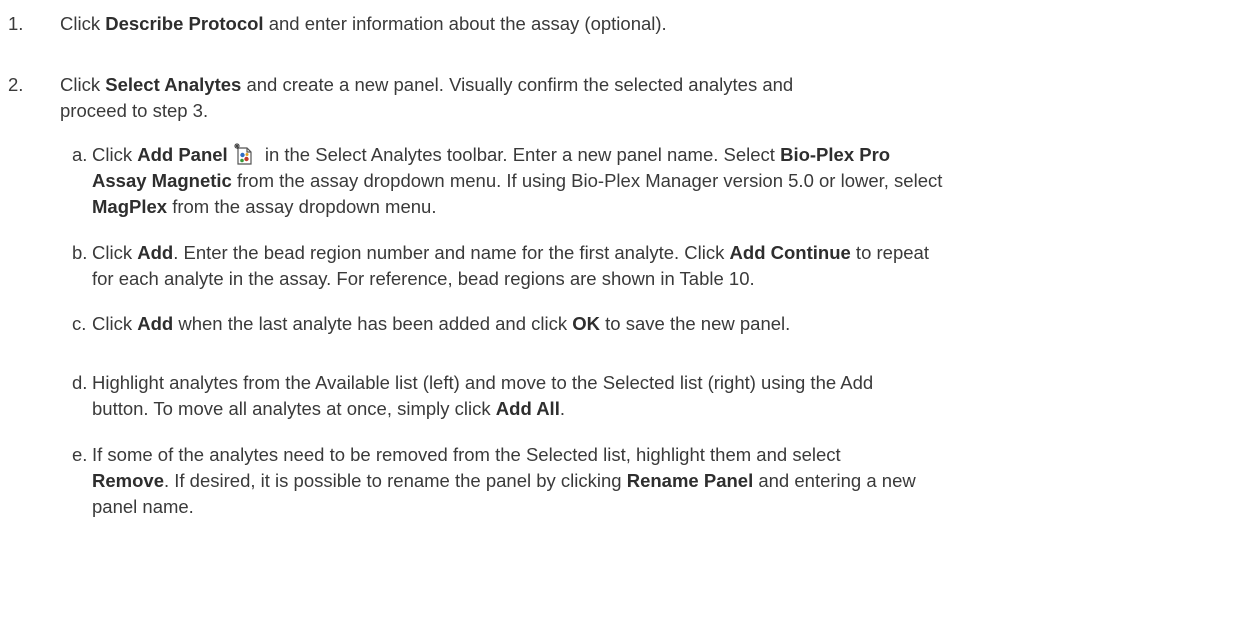  Describe the element at coordinates (182, 154) in the screenshot. I see `ui-term-add-panel: Add Panel` at that location.